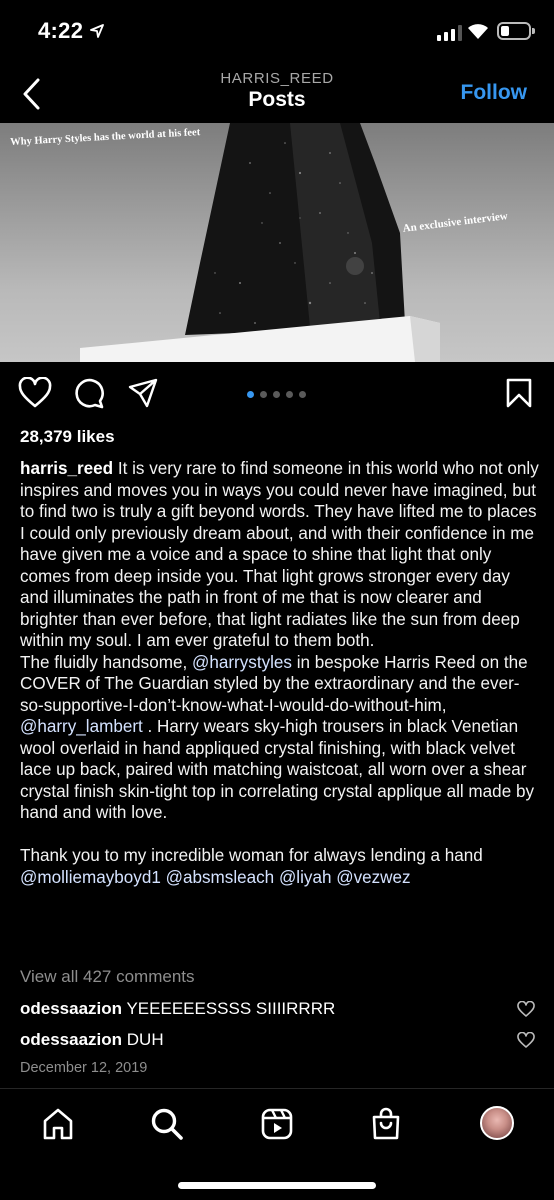  I want to click on status-time: 4:22, so click(61, 30).